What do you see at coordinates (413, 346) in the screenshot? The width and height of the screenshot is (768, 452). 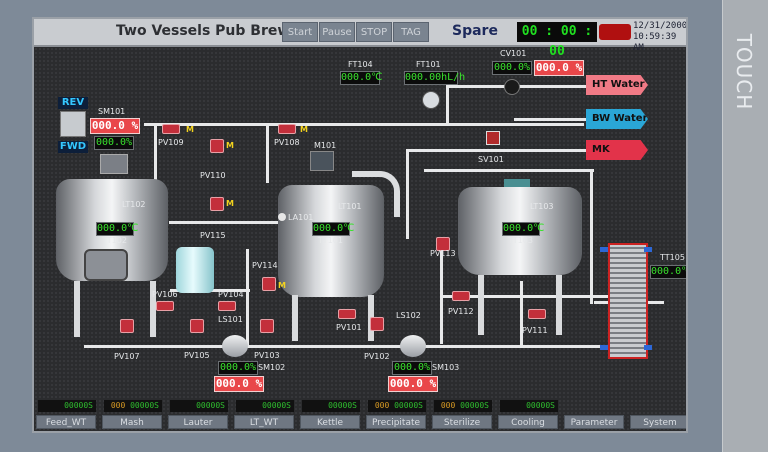 I see `pump-sm103-icon` at bounding box center [413, 346].